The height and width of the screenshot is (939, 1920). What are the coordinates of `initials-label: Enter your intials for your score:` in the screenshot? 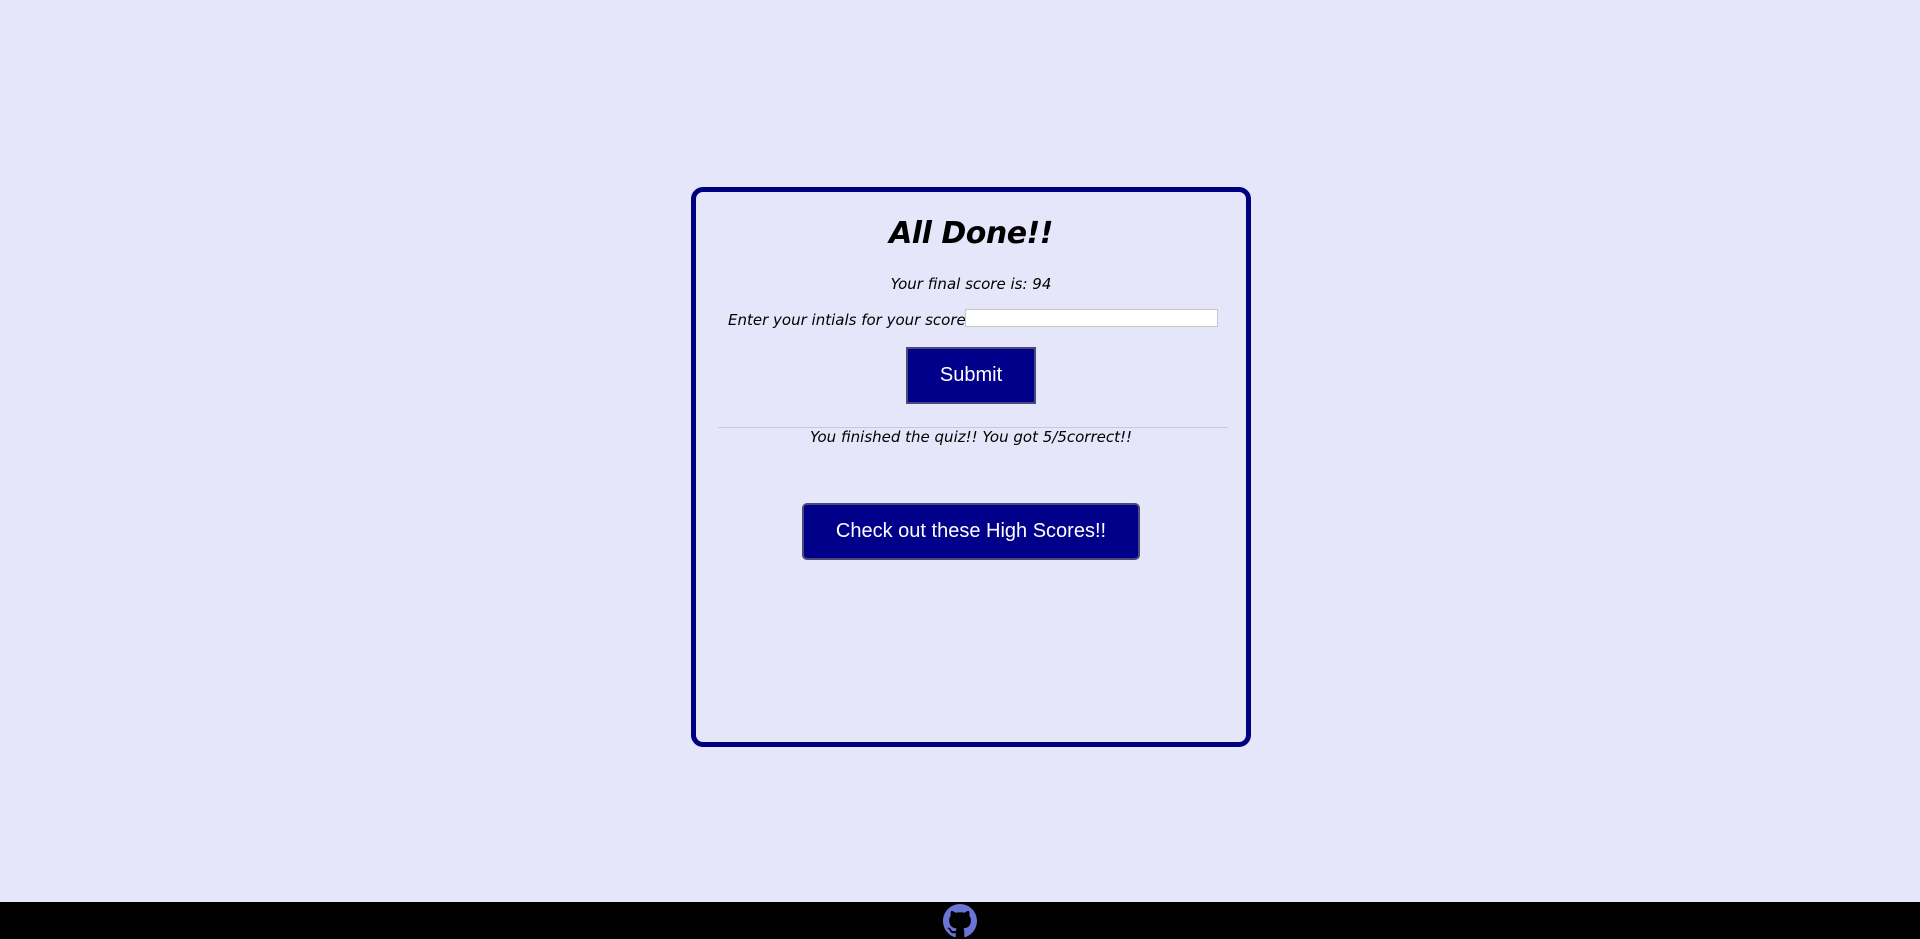 It's located at (849, 320).